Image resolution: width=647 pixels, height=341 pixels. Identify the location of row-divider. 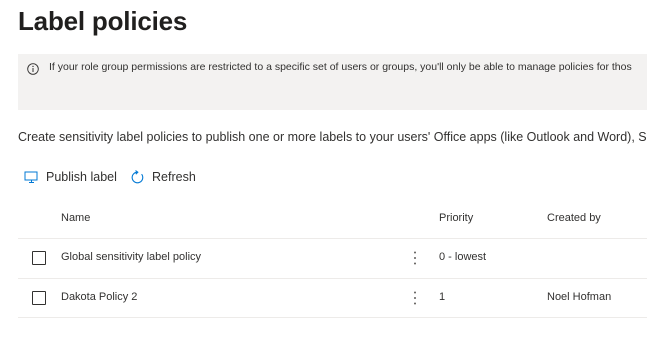
(332, 317).